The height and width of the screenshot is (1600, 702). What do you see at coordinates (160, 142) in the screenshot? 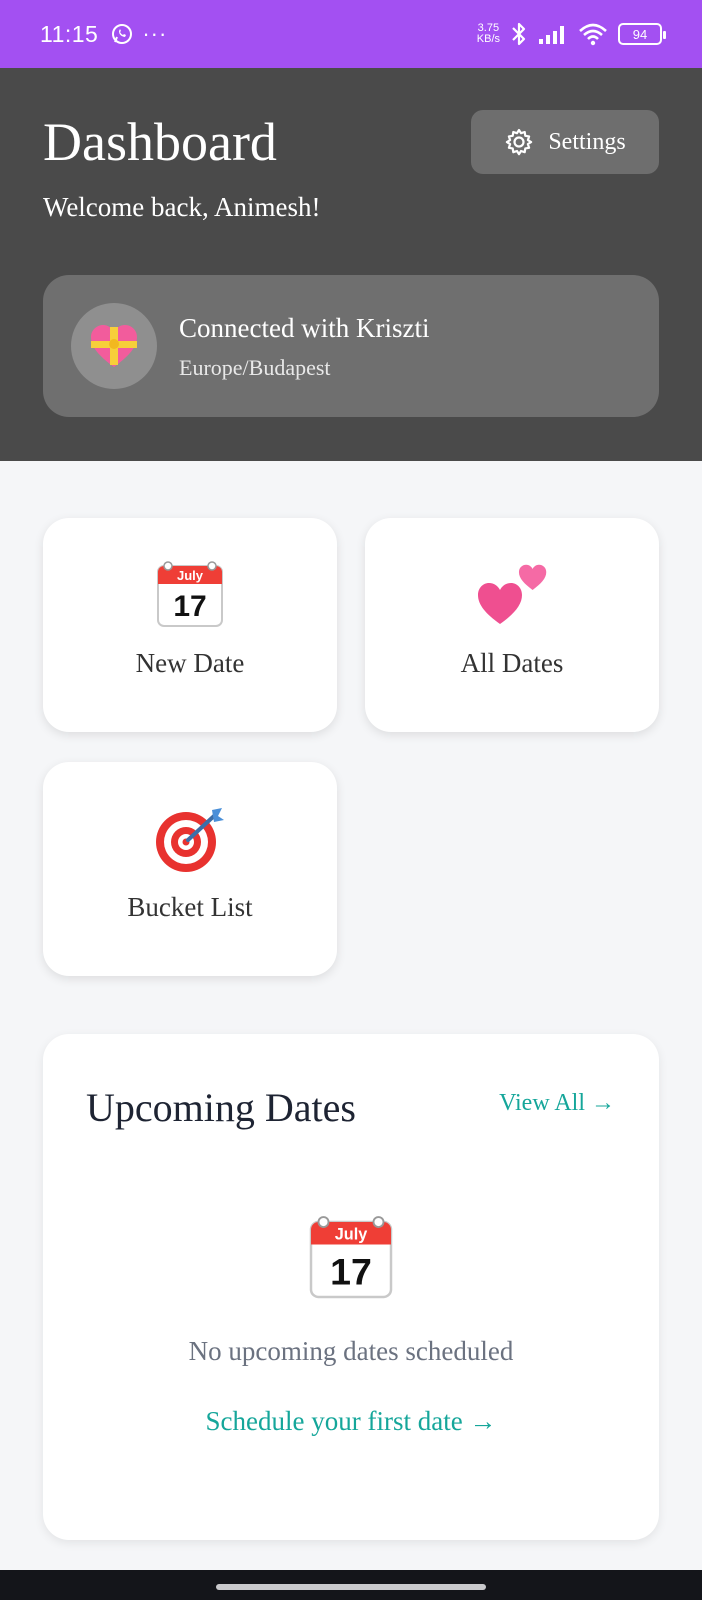
I see `page-title: Dashboard` at bounding box center [160, 142].